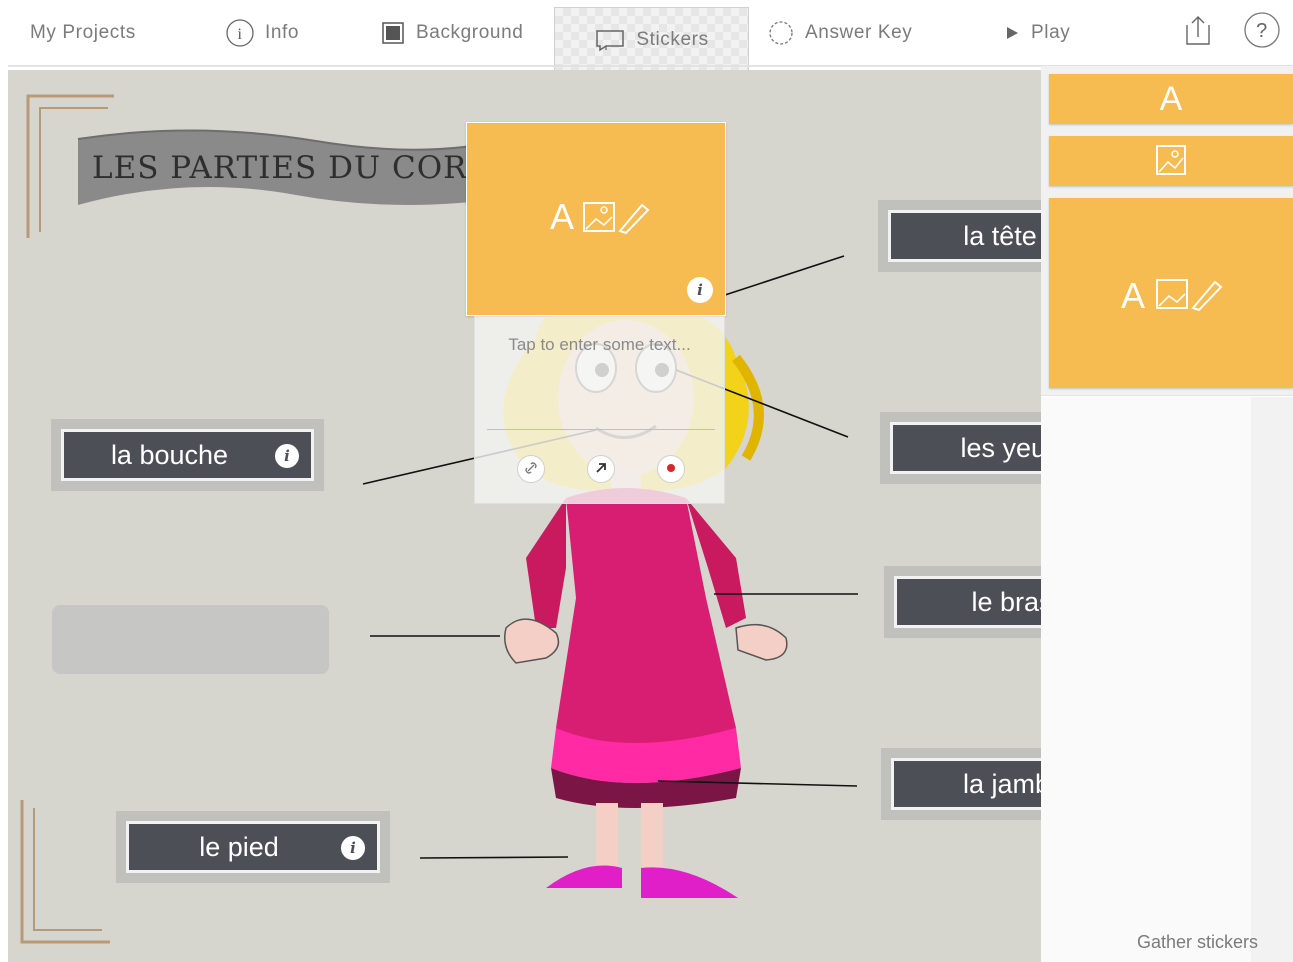 Image resolution: width=1293 pixels, height=962 pixels. I want to click on label-text: la tête, so click(1000, 235).